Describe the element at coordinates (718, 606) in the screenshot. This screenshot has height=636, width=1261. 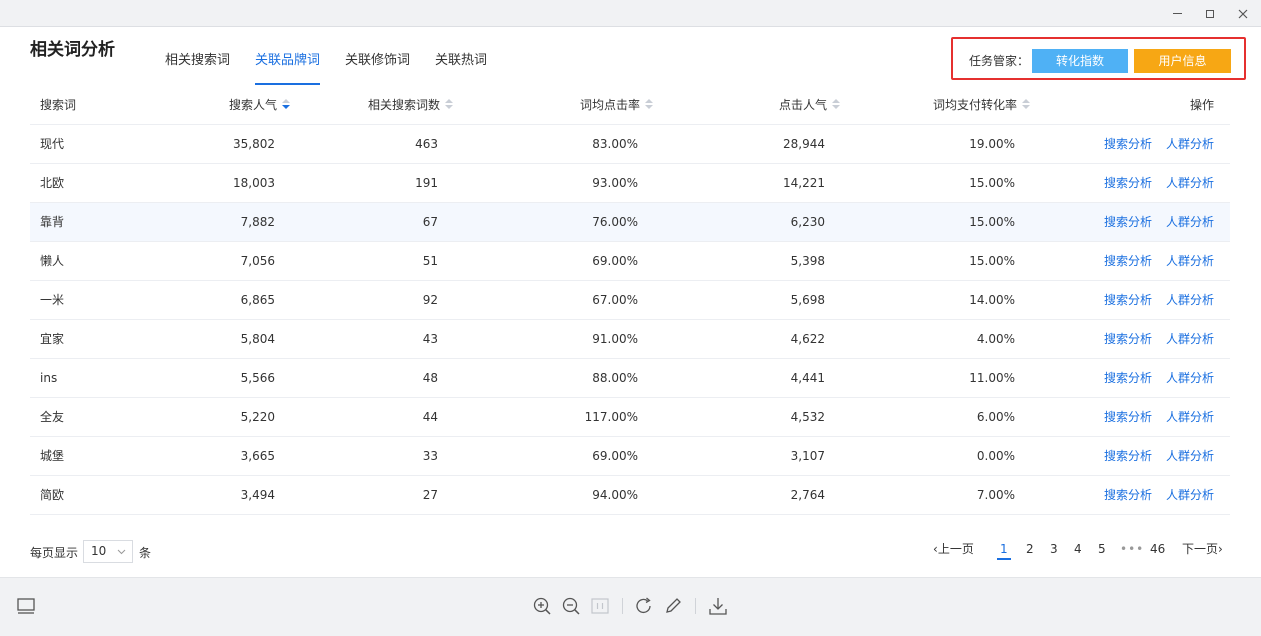
I see `download-icon` at that location.